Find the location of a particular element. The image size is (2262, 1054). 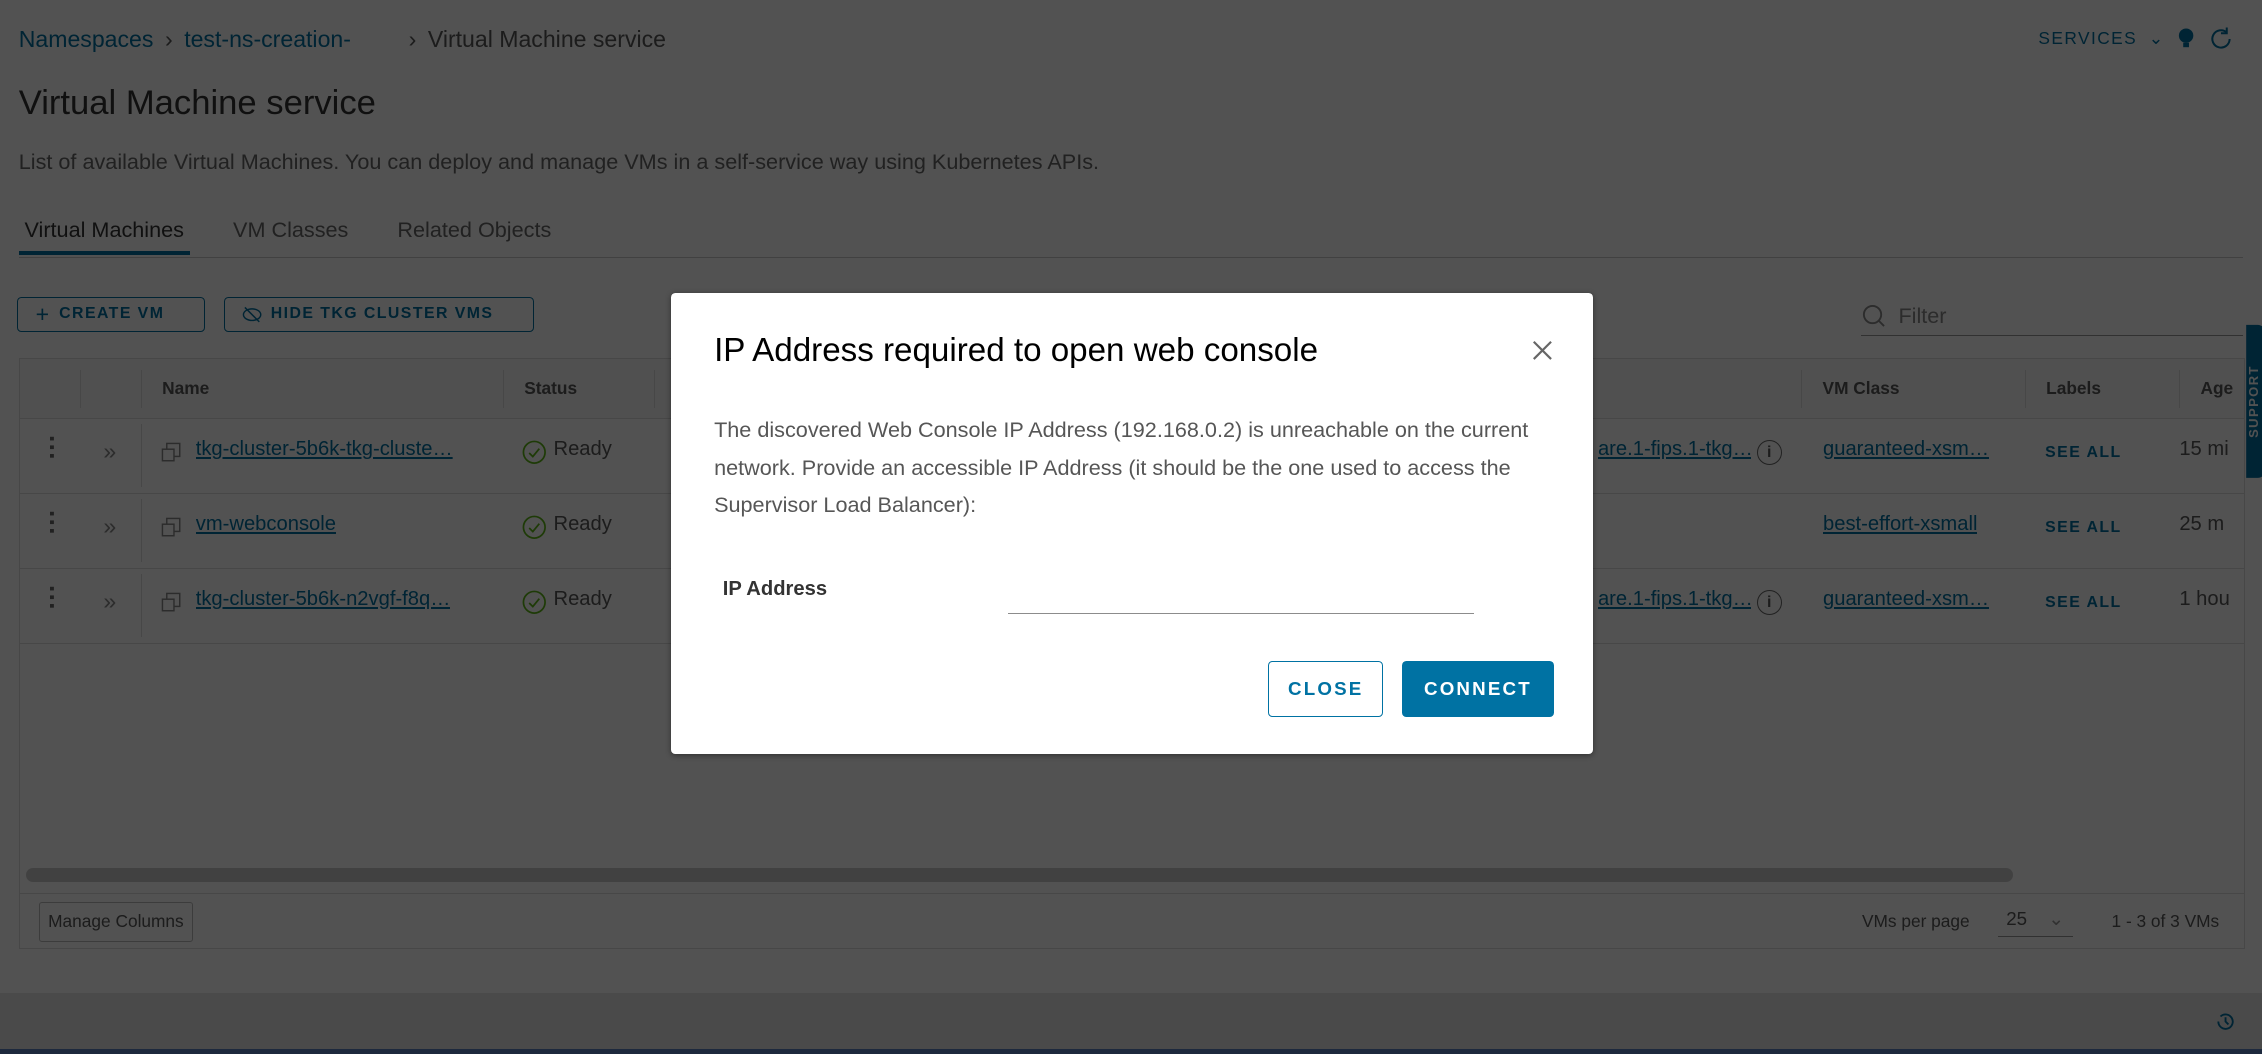

close-button: CLOSE is located at coordinates (1326, 688).